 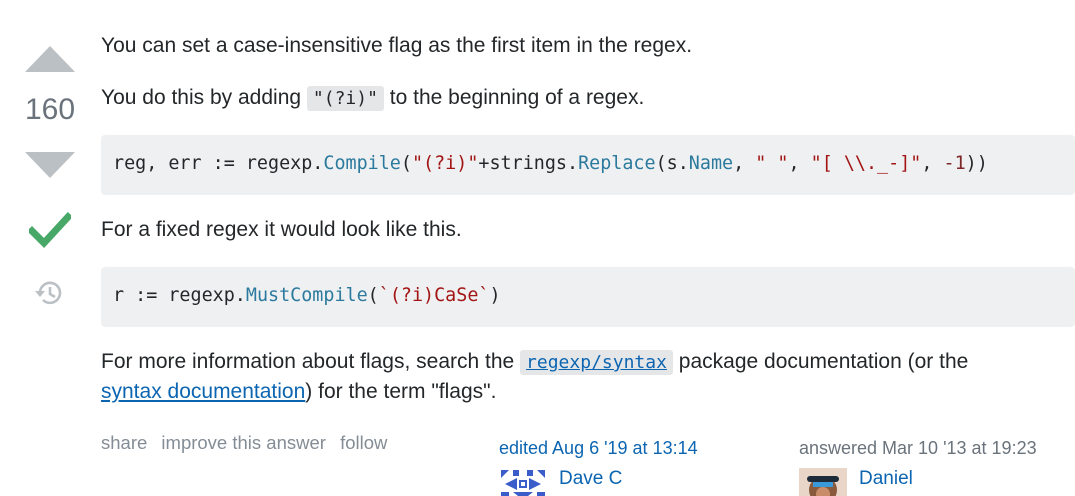 I want to click on code-token: ), so click(x=495, y=295).